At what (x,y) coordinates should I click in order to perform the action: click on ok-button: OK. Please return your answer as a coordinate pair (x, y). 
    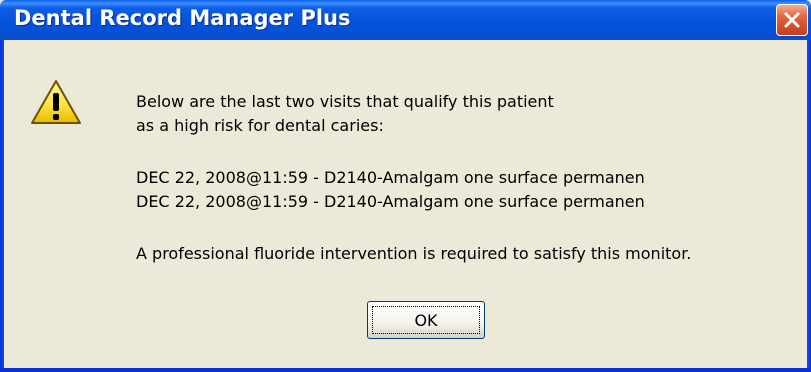
    Looking at the image, I should click on (426, 320).